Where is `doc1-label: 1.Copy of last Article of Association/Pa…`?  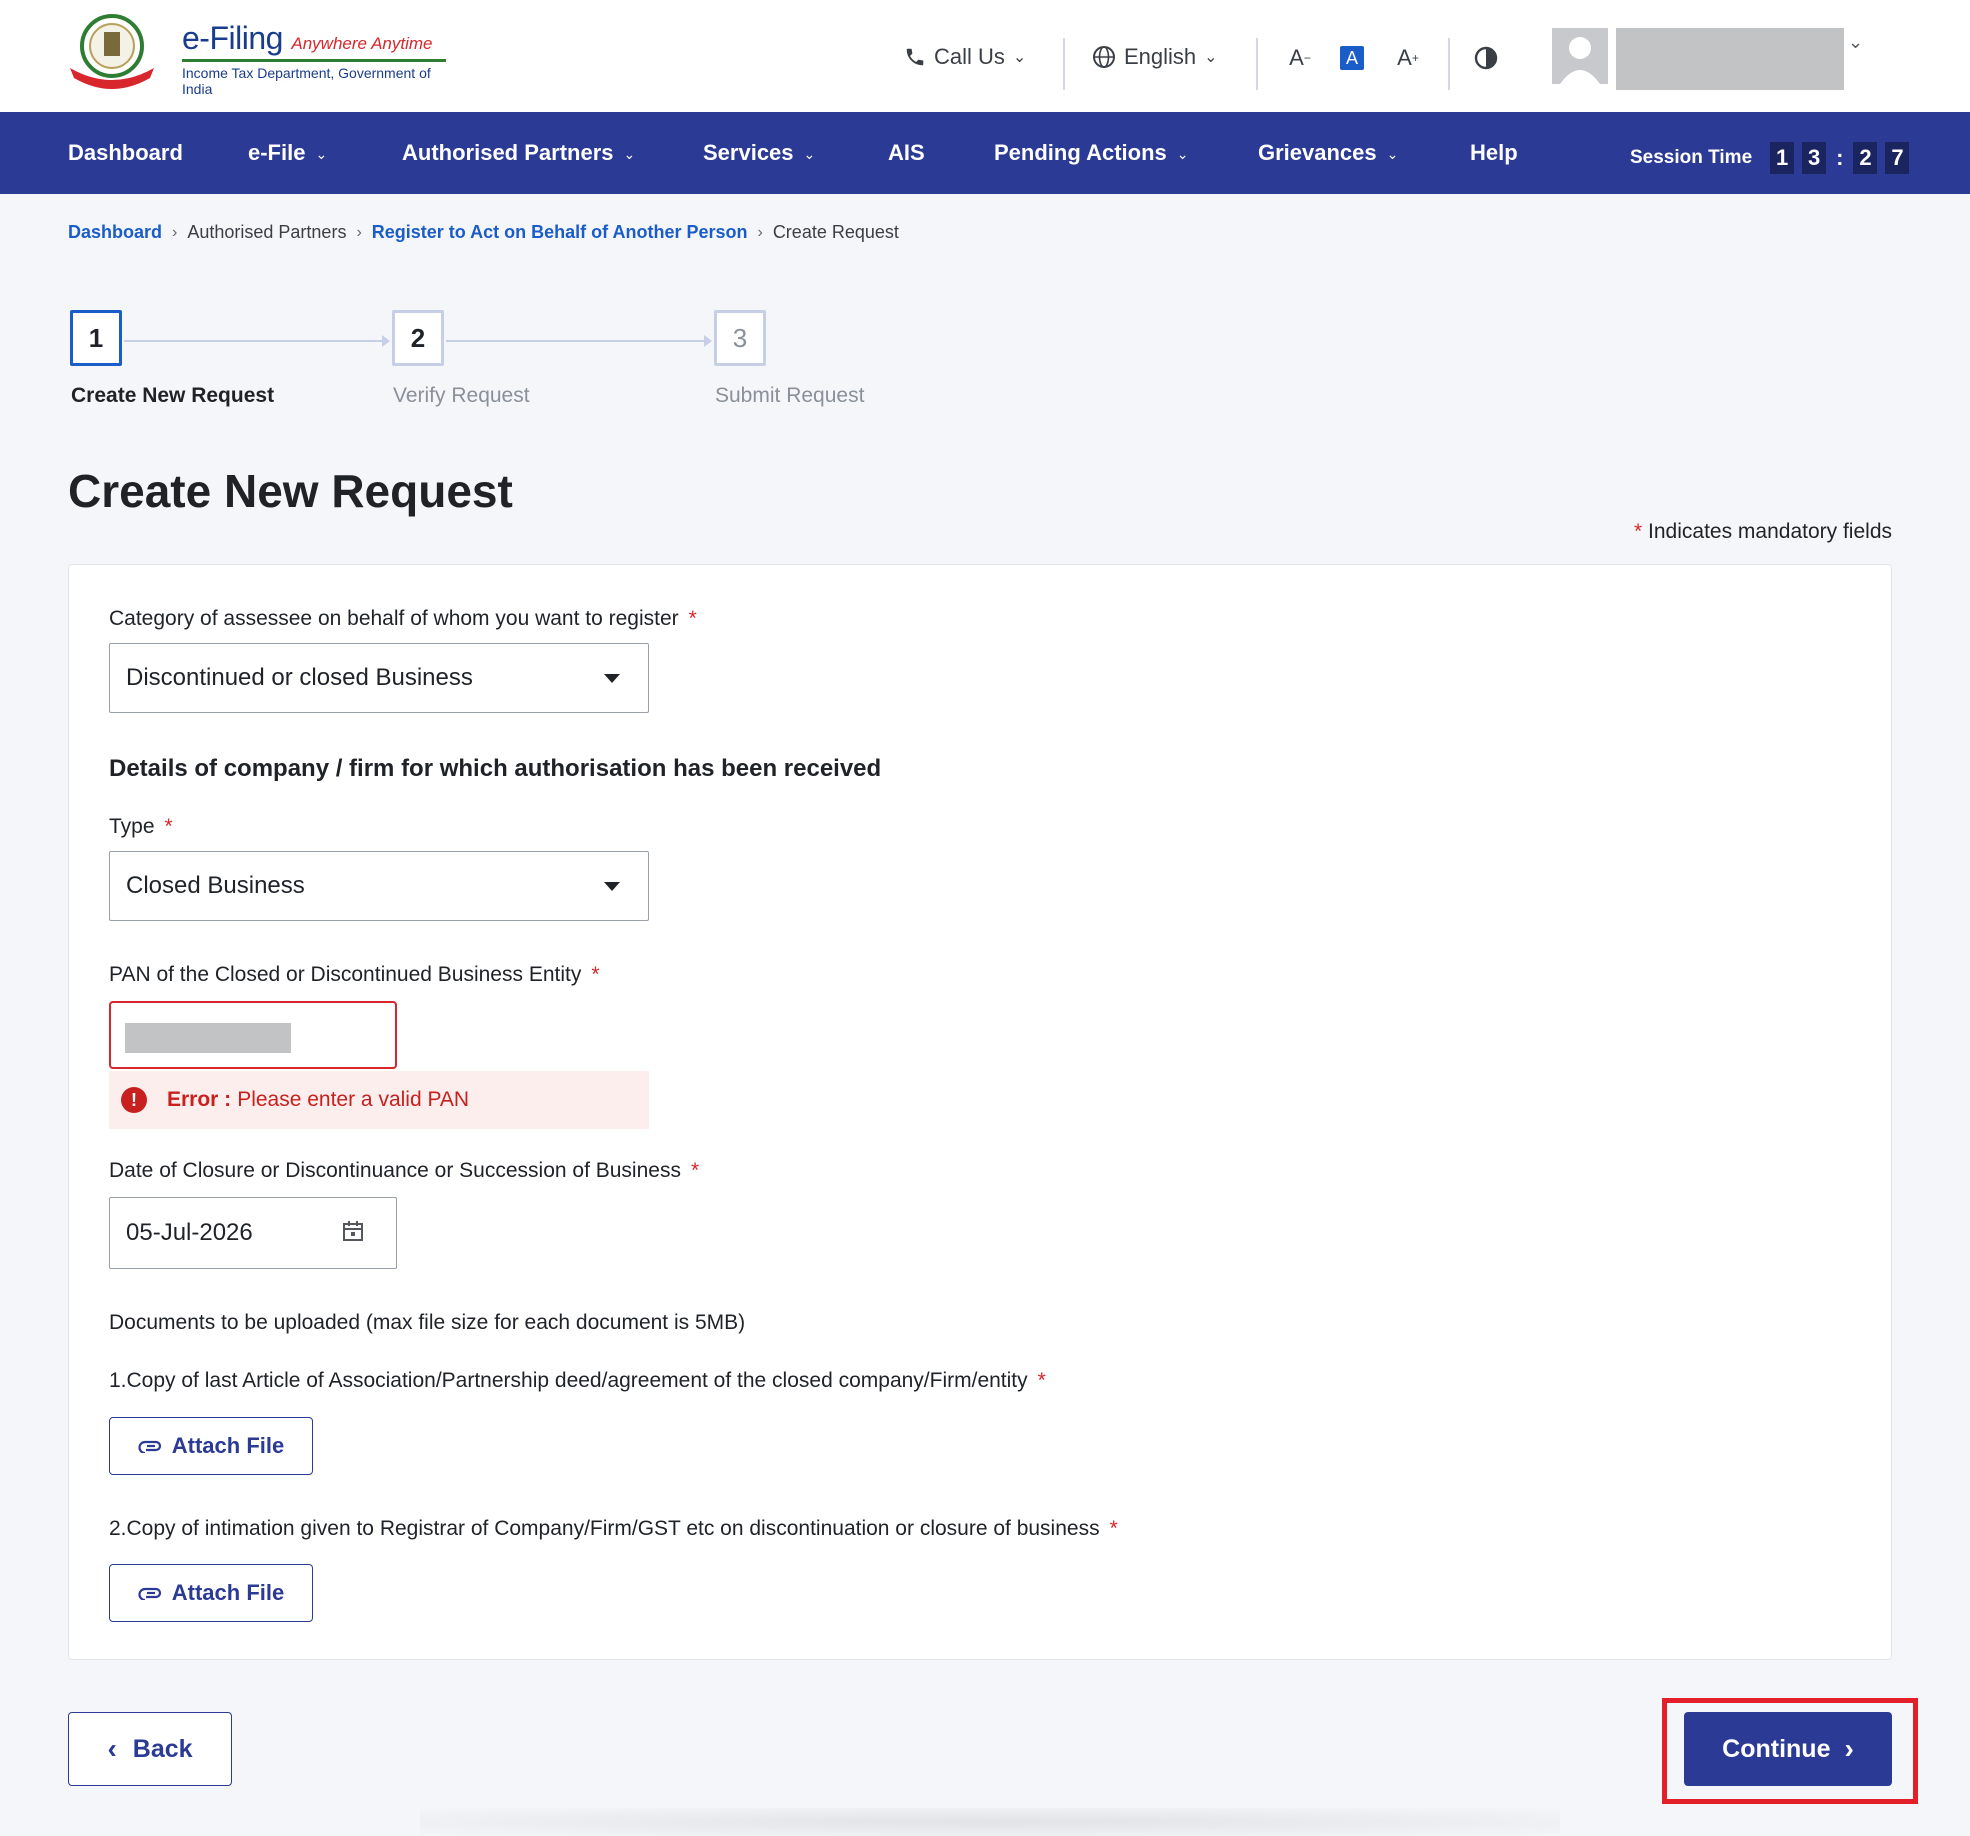 doc1-label: 1.Copy of last Article of Association/Pa… is located at coordinates (577, 1380).